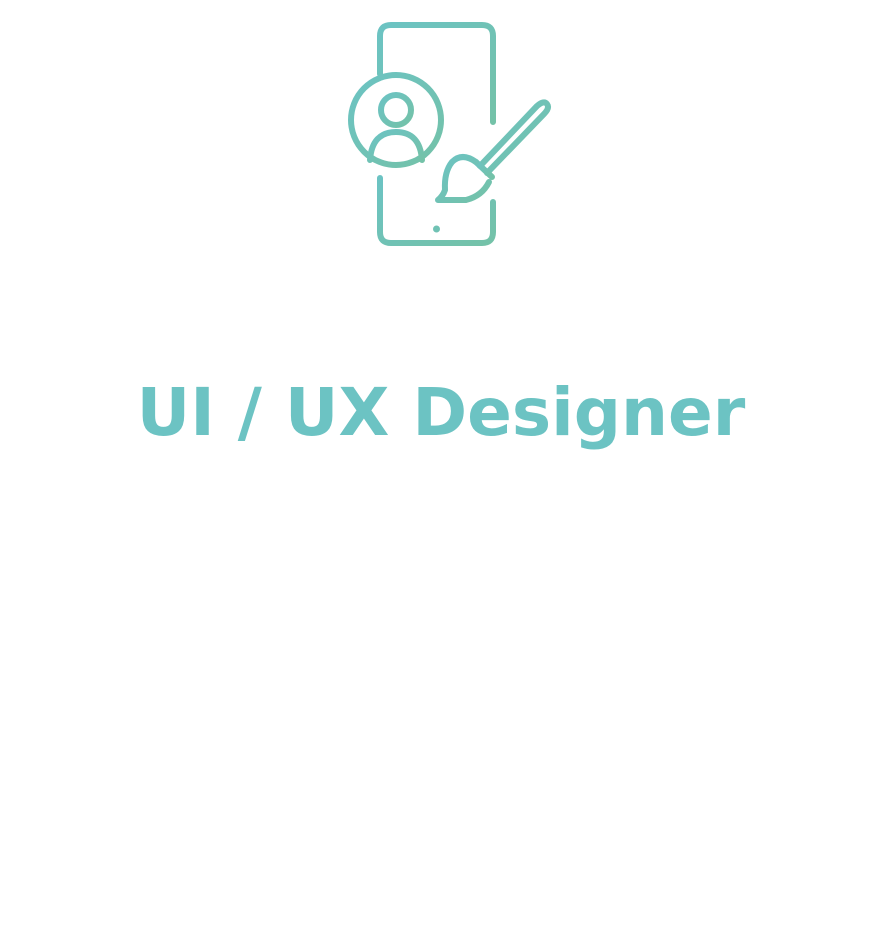  Describe the element at coordinates (396, 146) in the screenshot. I see `user-body` at that location.